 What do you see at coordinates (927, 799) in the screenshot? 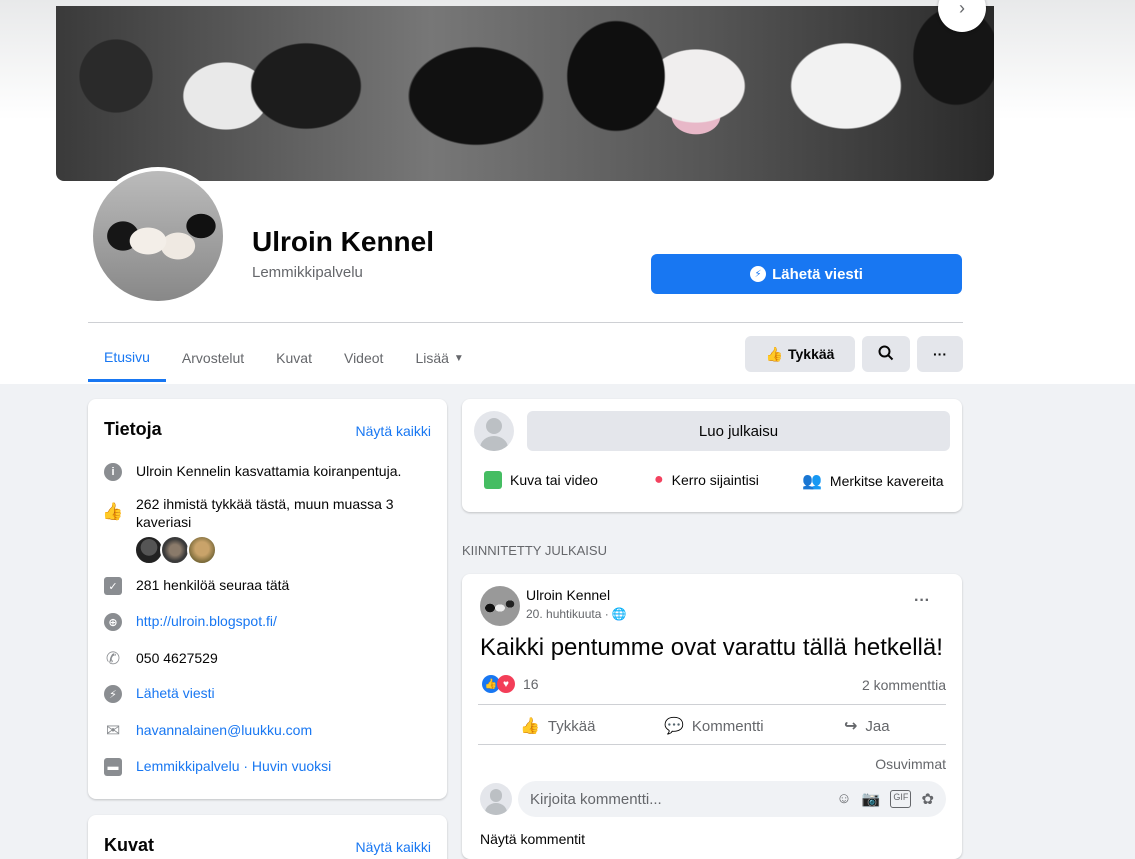
I see `sticker-icon: ✿` at bounding box center [927, 799].